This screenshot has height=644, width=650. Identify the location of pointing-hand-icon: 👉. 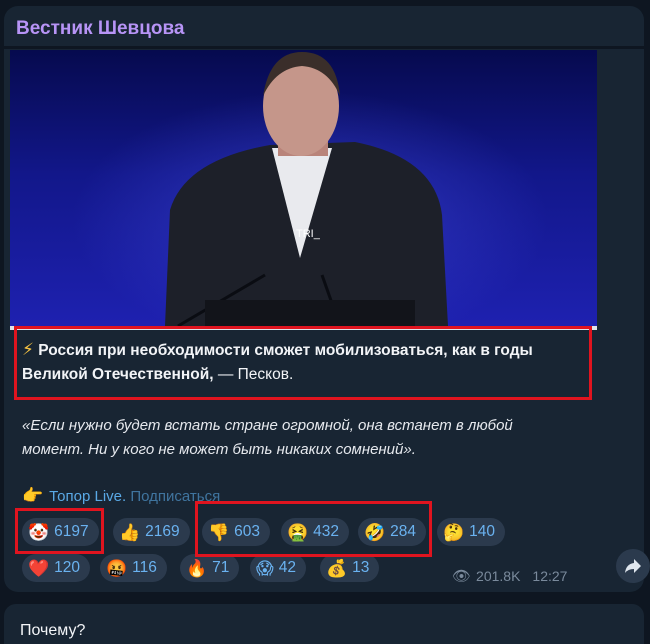
(33, 495).